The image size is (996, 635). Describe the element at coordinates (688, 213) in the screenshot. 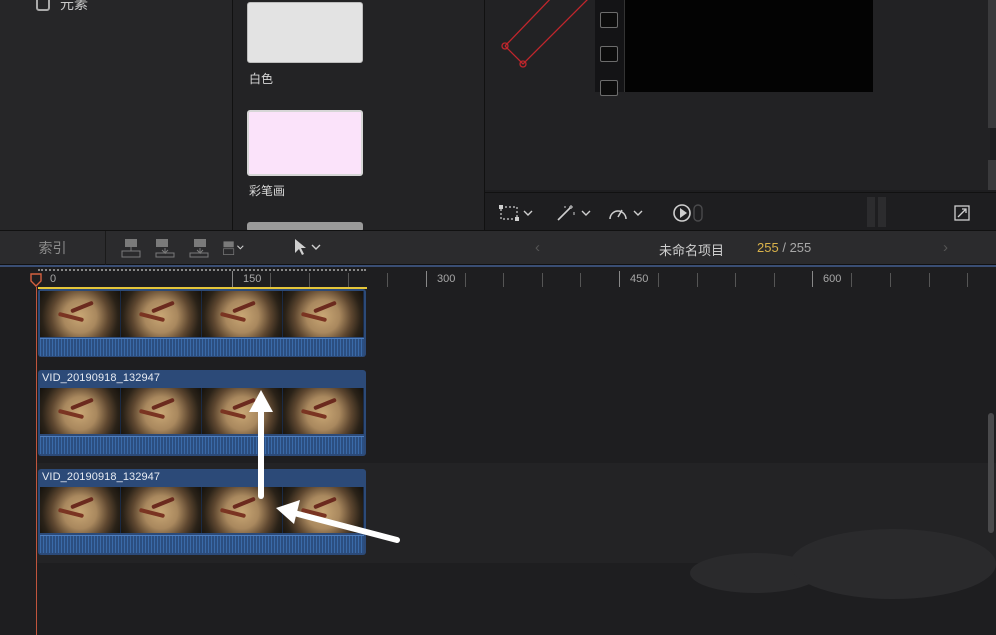

I see `play-button` at that location.